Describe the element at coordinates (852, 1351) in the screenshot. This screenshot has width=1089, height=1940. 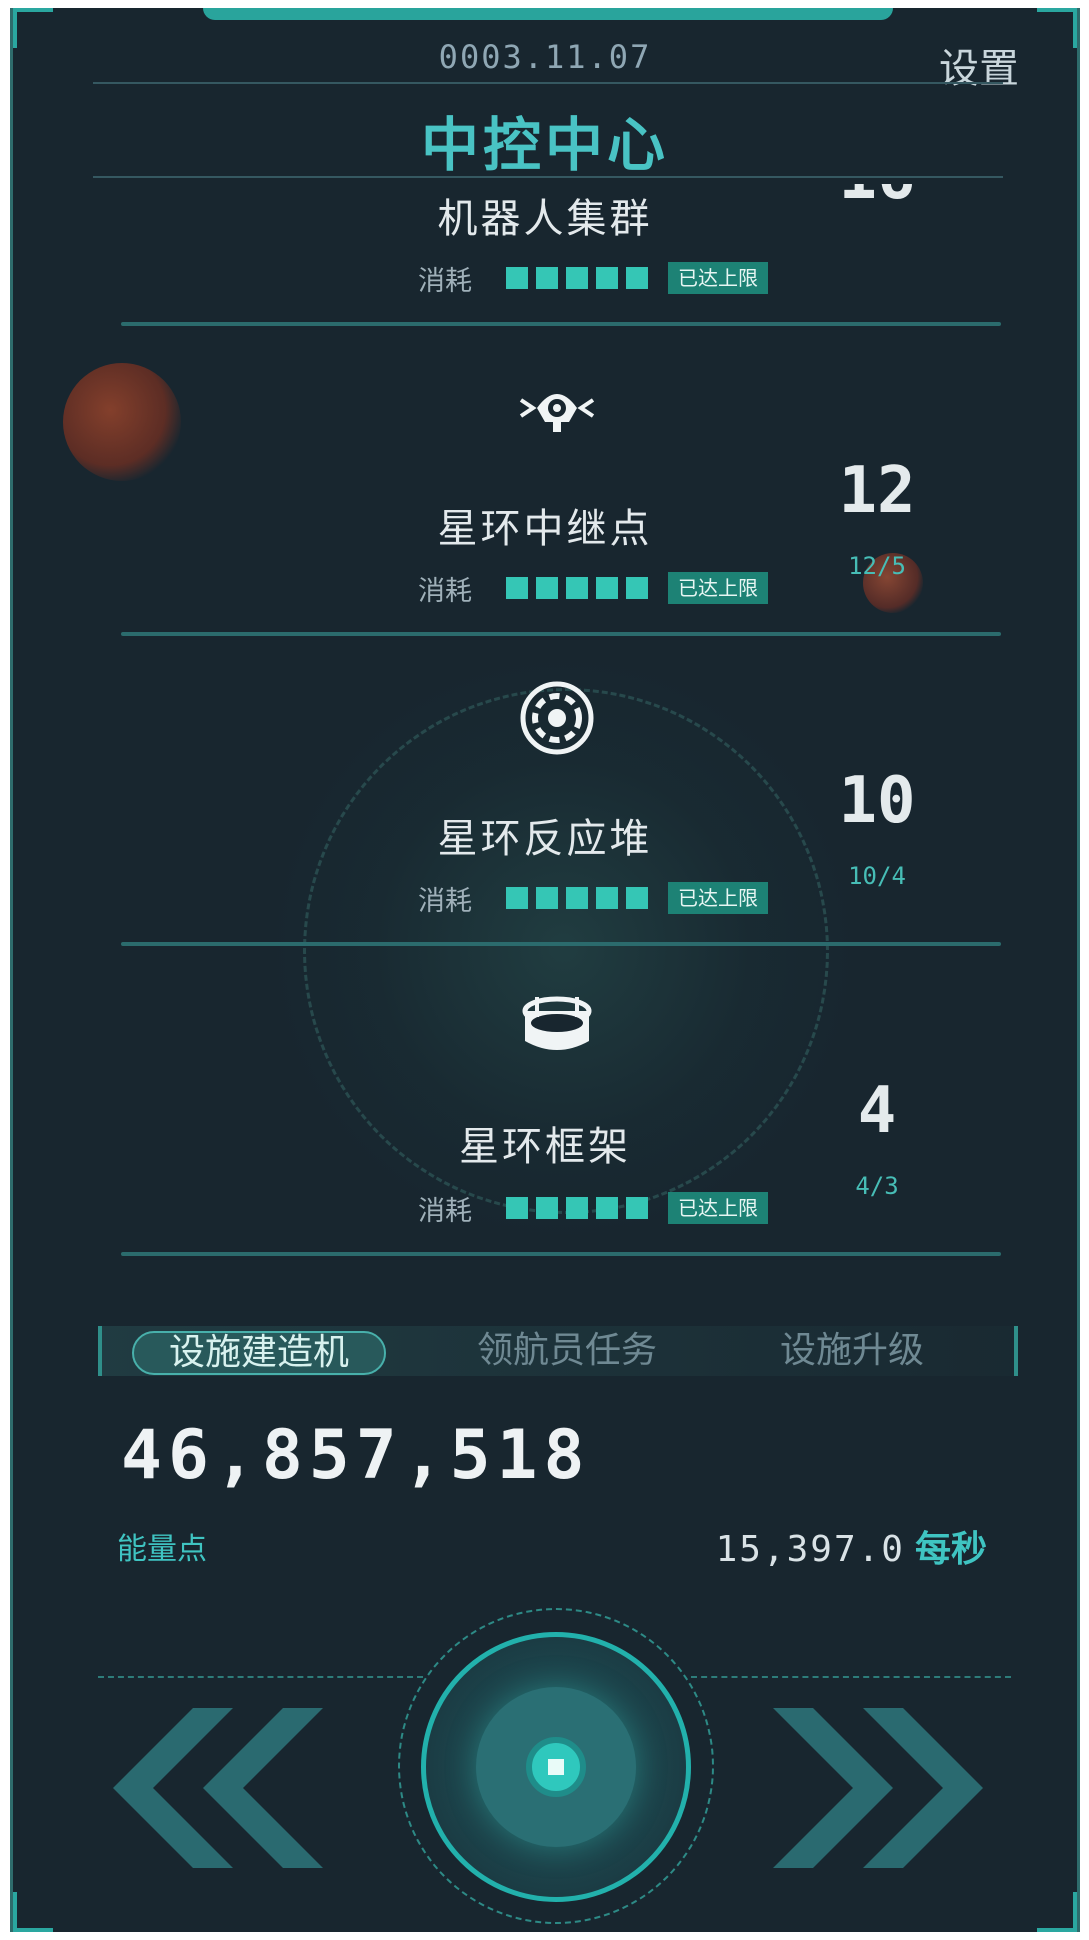
I see `tab-facility-upgrade: 设施升级` at that location.